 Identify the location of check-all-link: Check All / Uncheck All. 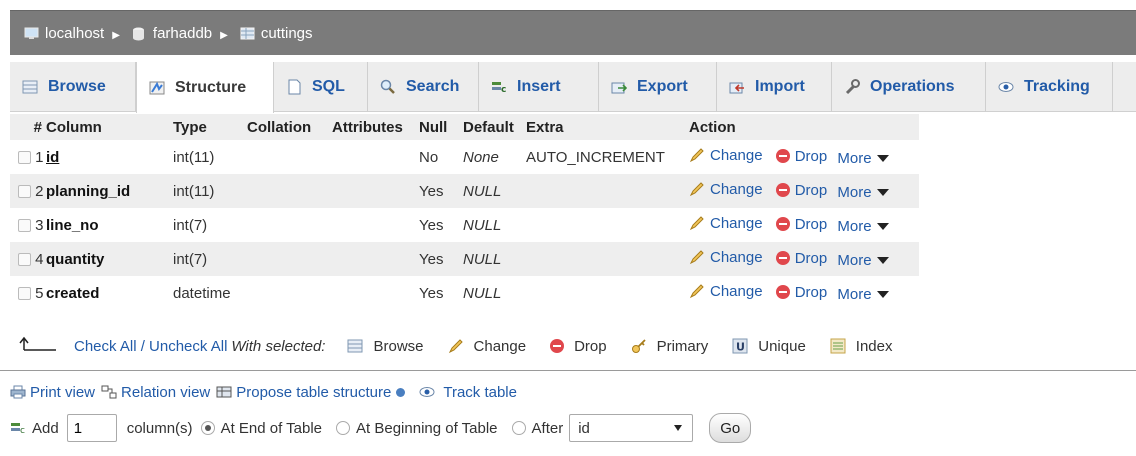
(150, 346).